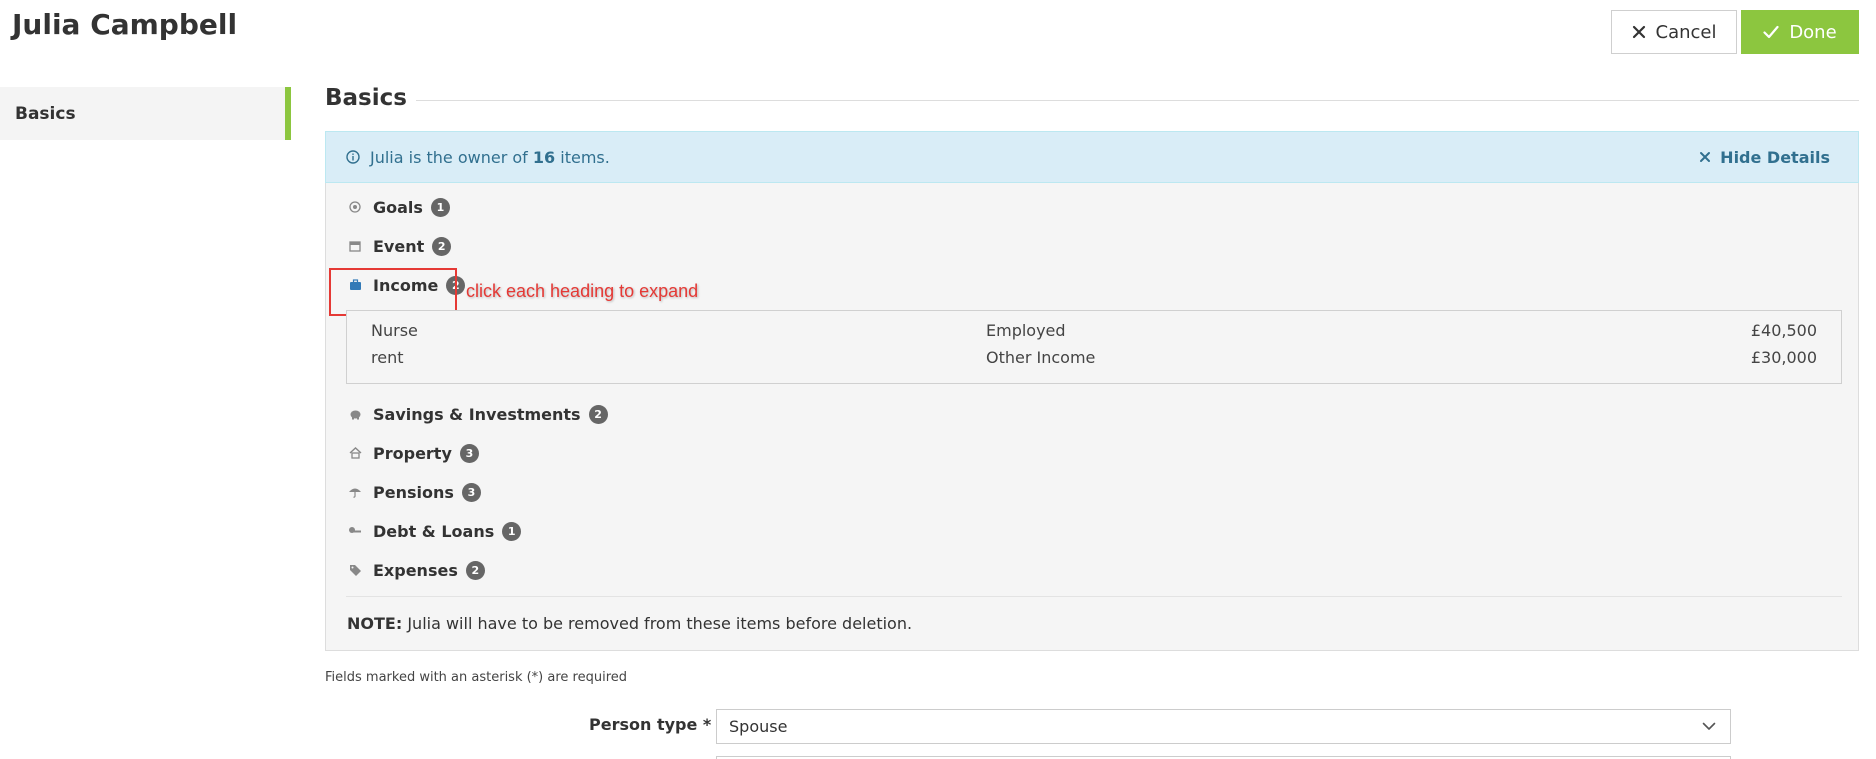 This screenshot has width=1876, height=759. I want to click on piggy-bank-icon, so click(355, 414).